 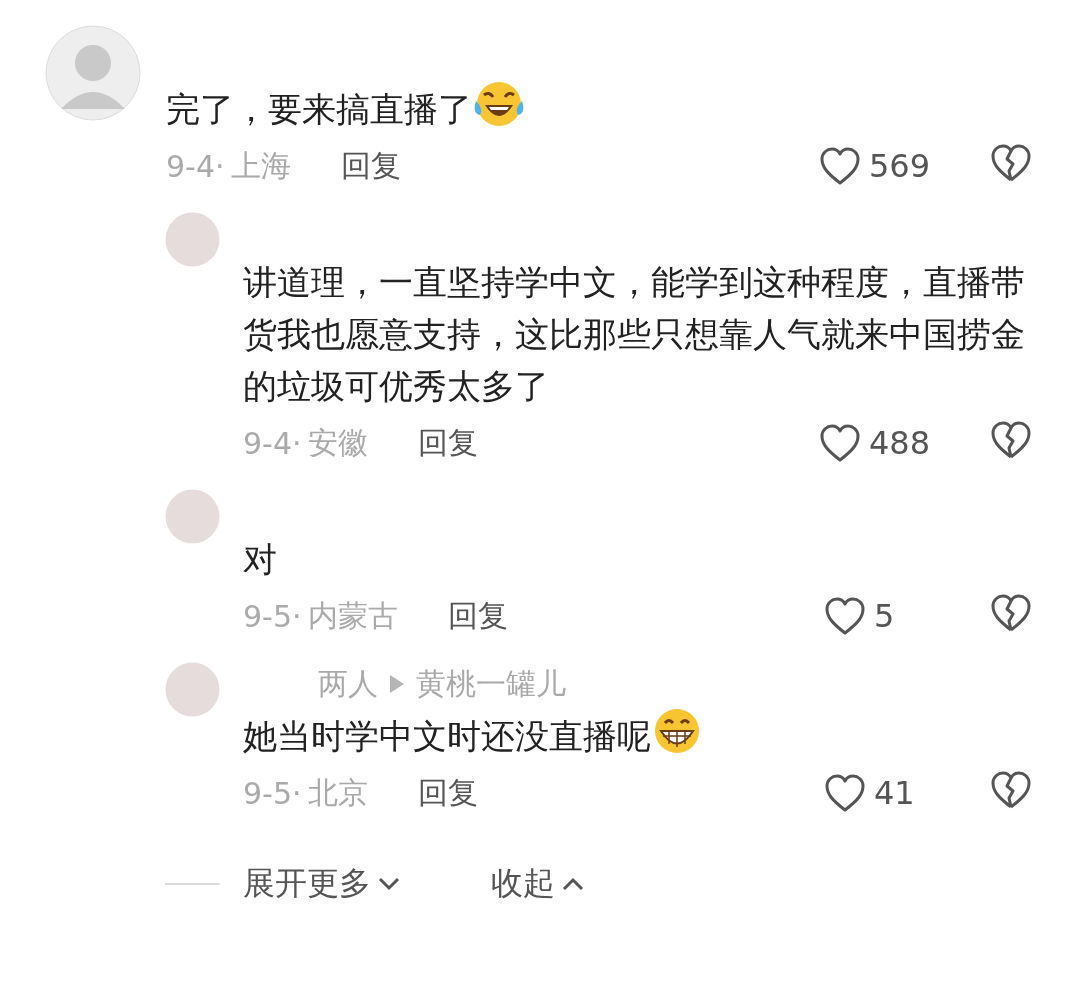 I want to click on comment-text: 对, so click(x=260, y=559).